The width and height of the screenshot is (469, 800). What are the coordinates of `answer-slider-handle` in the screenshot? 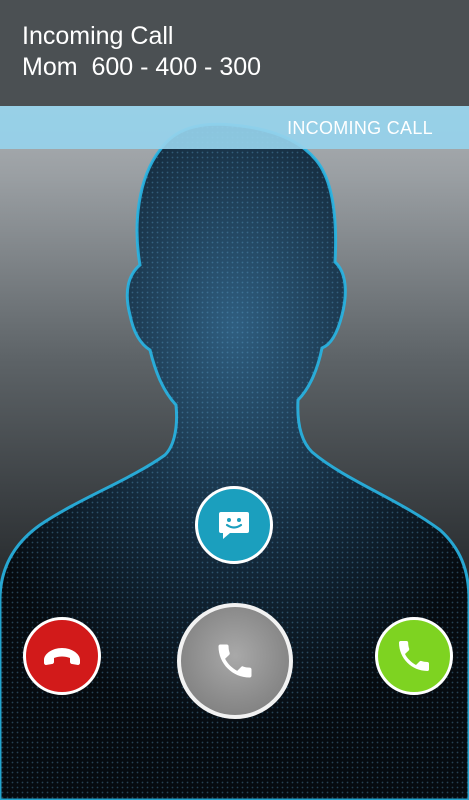 It's located at (235, 661).